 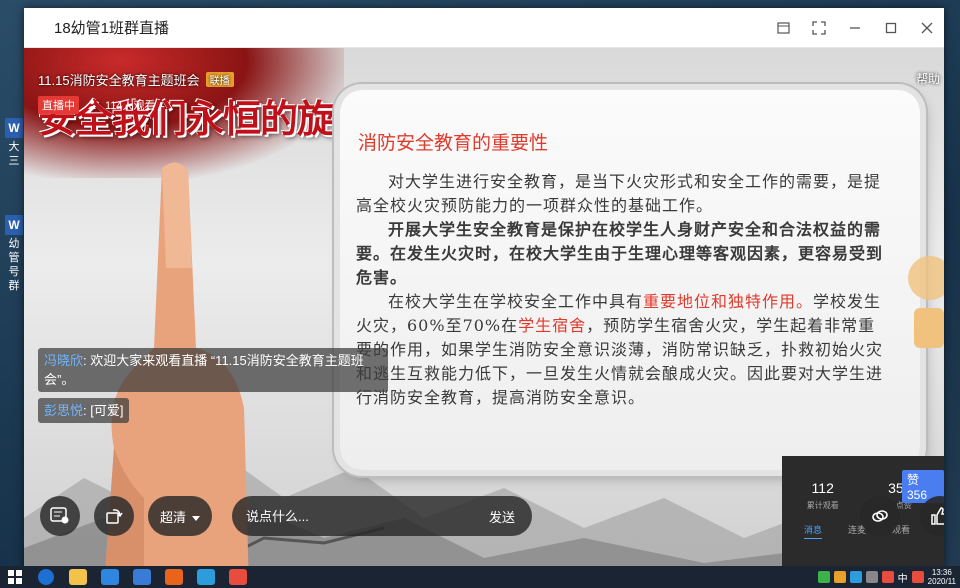 I want to click on taskbar-app-tencent, so click(x=110, y=577).